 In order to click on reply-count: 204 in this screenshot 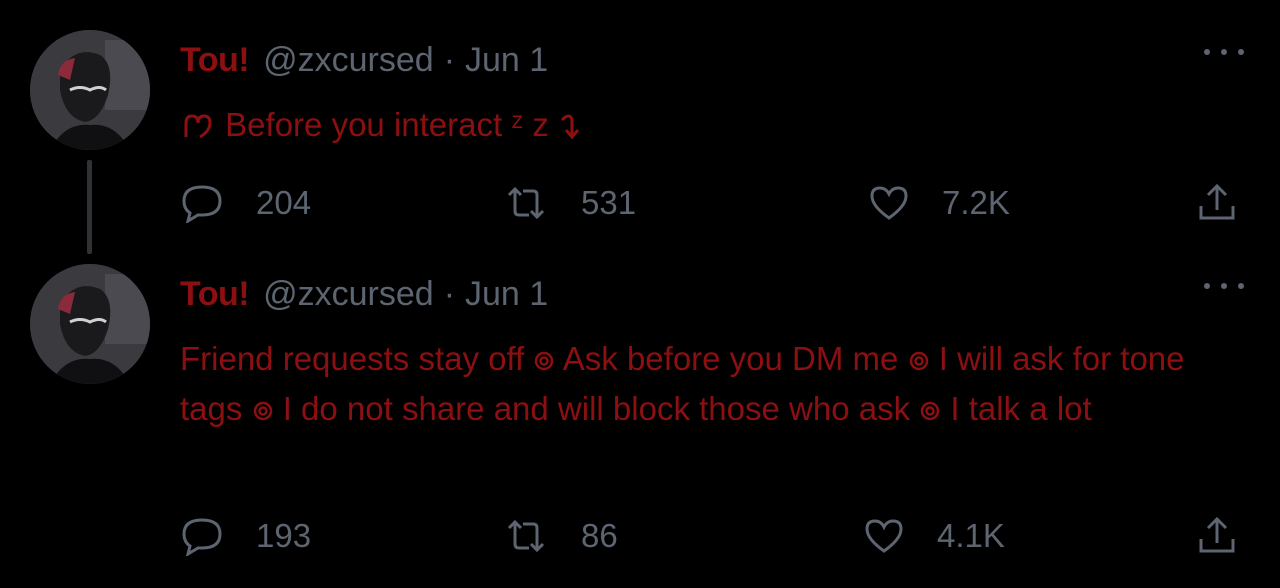, I will do `click(284, 202)`.